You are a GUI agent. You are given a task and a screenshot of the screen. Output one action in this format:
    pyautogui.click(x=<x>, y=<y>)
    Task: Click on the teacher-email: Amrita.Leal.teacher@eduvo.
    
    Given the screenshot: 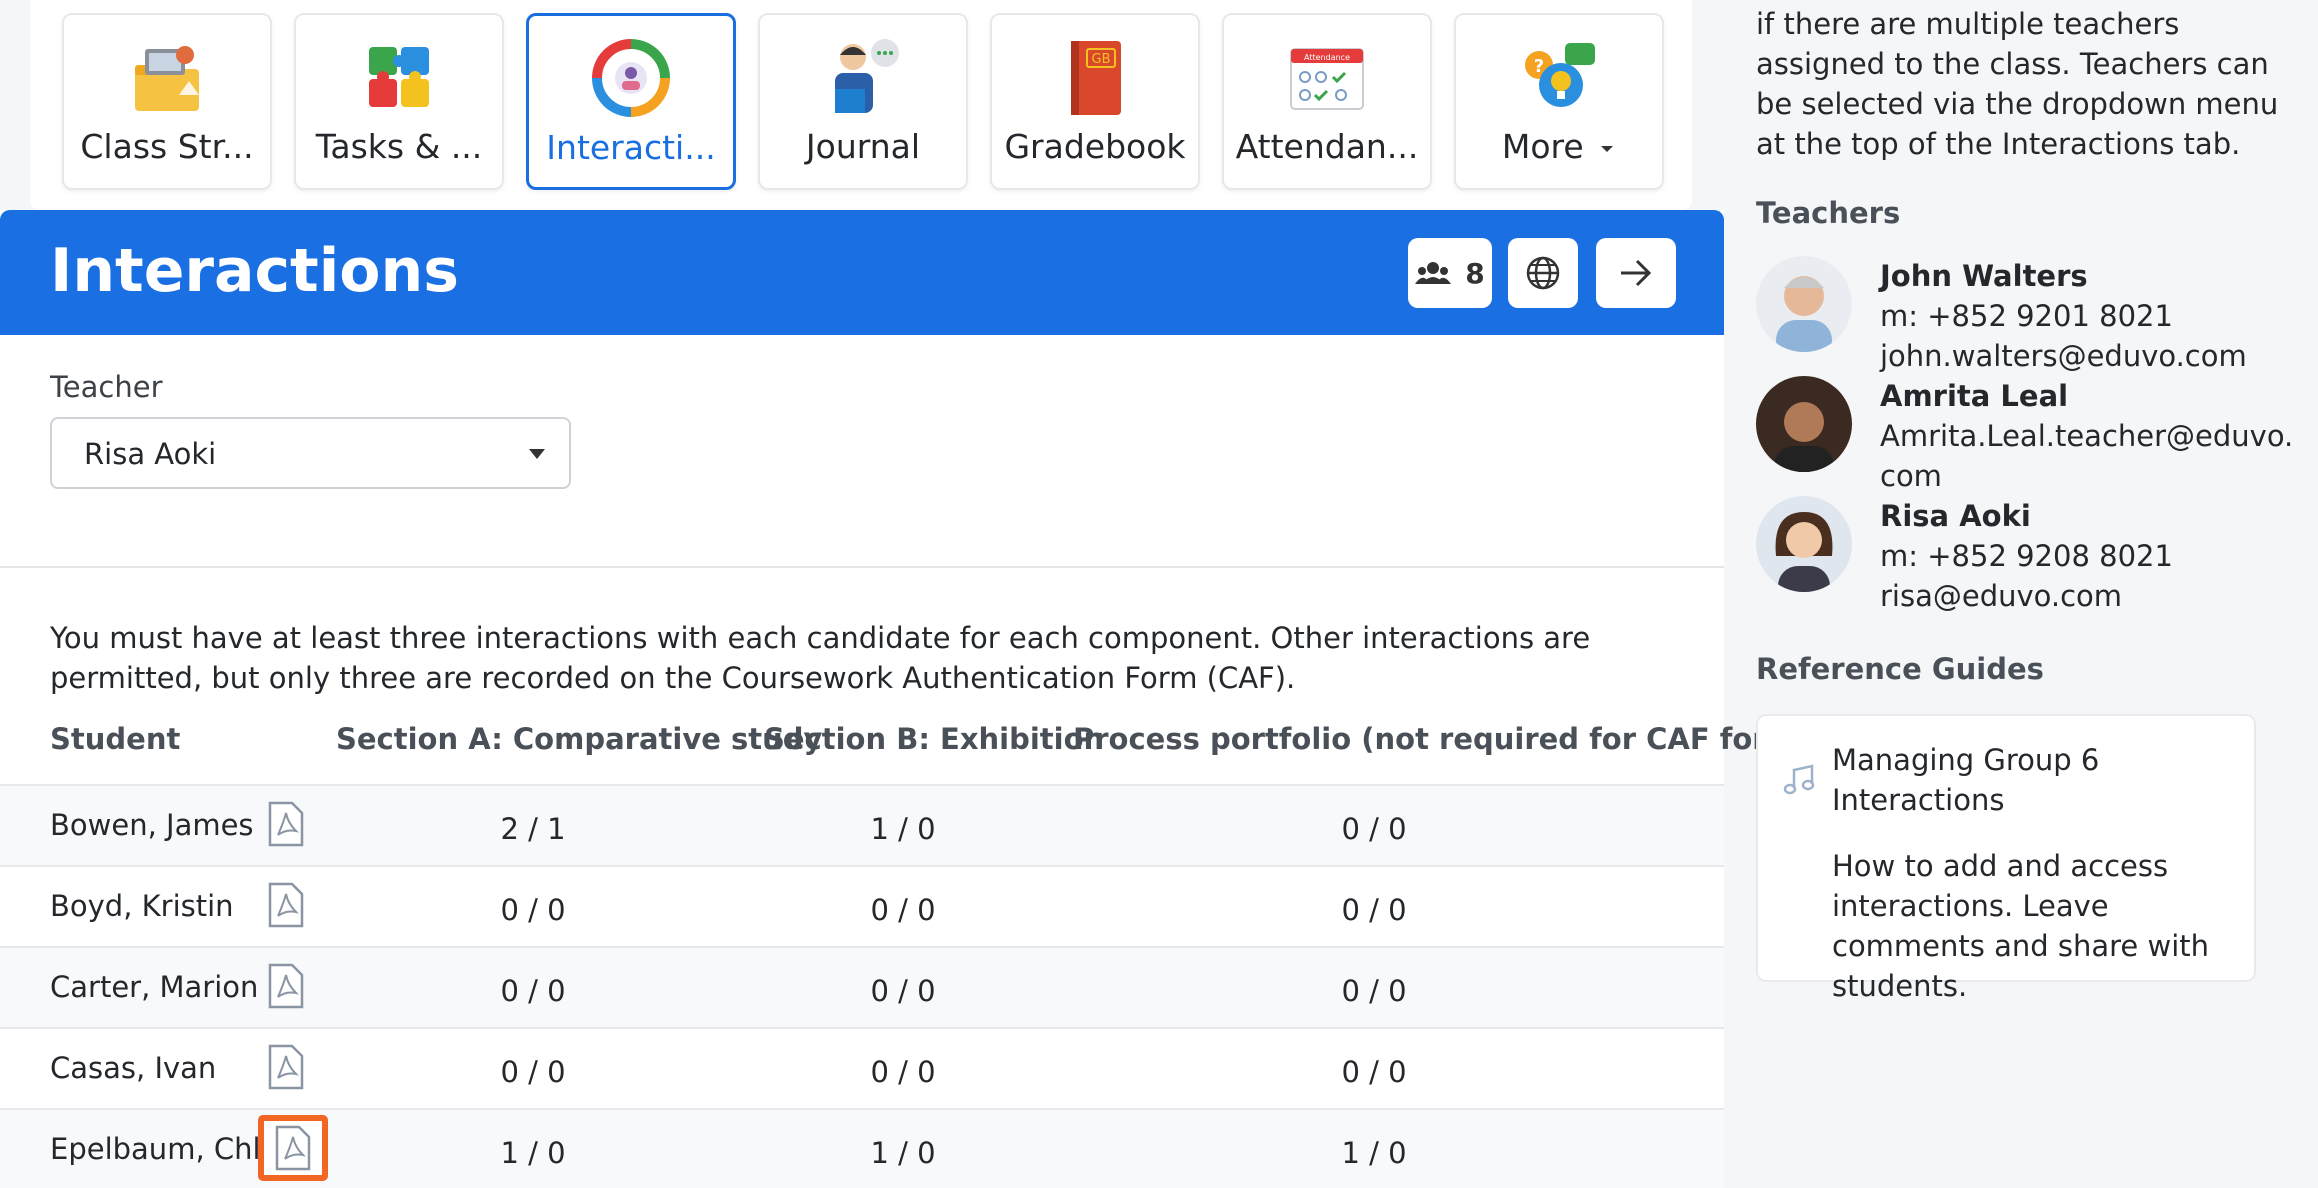 What is the action you would take?
    pyautogui.click(x=2090, y=436)
    